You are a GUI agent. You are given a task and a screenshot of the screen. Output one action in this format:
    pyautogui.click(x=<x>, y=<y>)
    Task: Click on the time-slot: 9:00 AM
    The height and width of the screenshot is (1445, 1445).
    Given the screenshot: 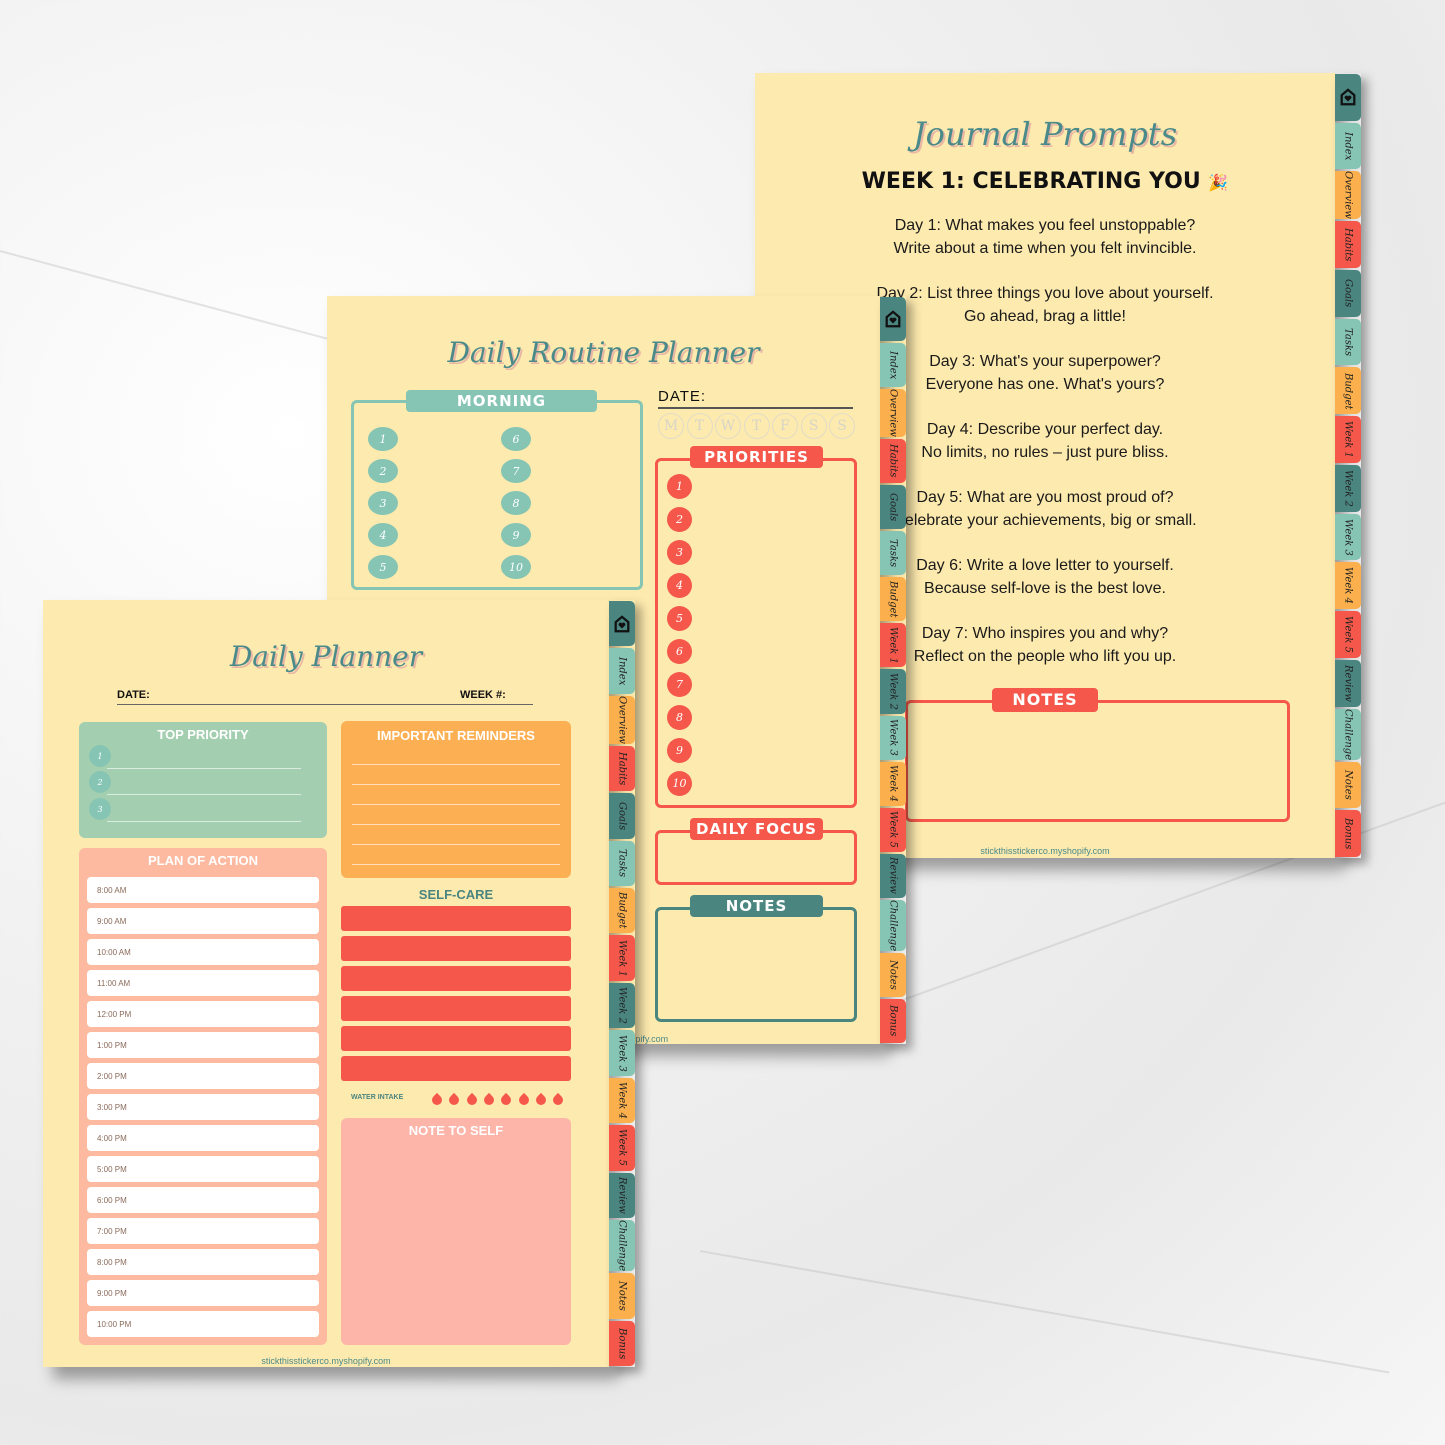 What is the action you would take?
    pyautogui.click(x=203, y=921)
    